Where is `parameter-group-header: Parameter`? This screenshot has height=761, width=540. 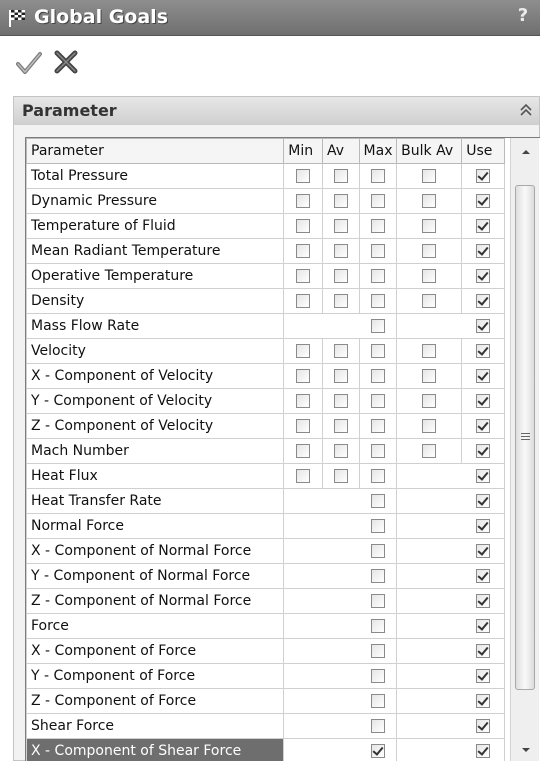 parameter-group-header: Parameter is located at coordinates (276, 111).